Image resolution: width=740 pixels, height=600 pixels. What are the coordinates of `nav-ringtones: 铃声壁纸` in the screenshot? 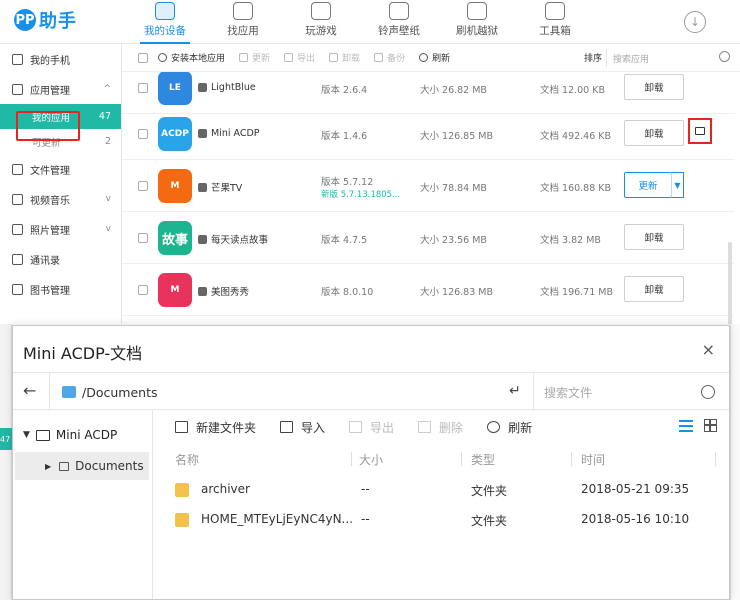 It's located at (399, 22).